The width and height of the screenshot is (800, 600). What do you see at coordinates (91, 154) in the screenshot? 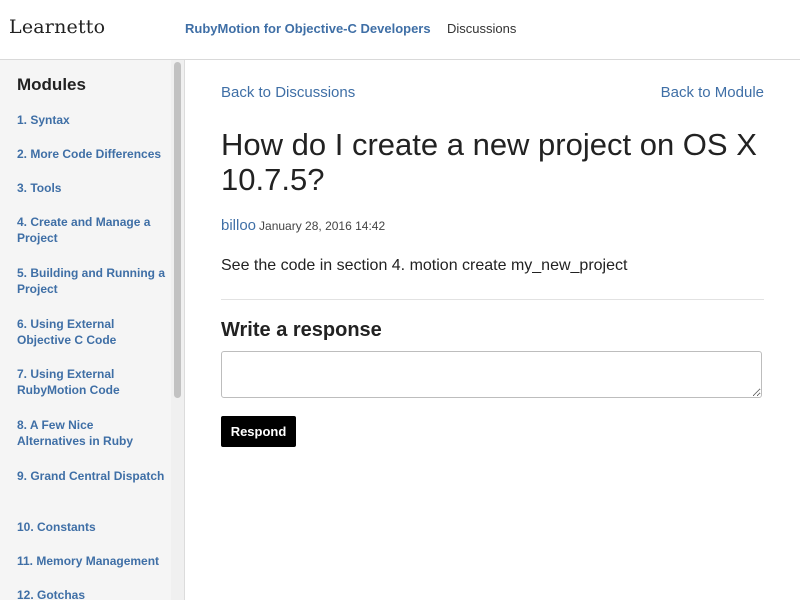
I see `sidebar-item-more-code-differences: 2. More Code Differences` at bounding box center [91, 154].